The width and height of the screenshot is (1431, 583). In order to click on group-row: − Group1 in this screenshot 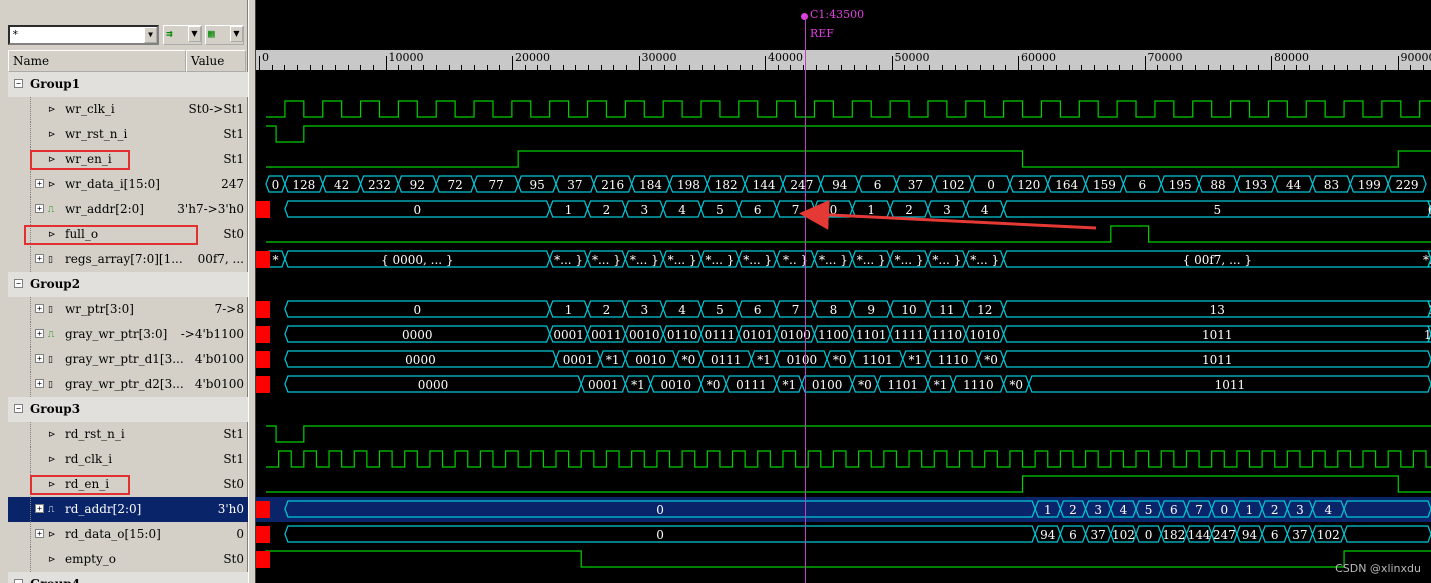, I will do `click(128, 84)`.